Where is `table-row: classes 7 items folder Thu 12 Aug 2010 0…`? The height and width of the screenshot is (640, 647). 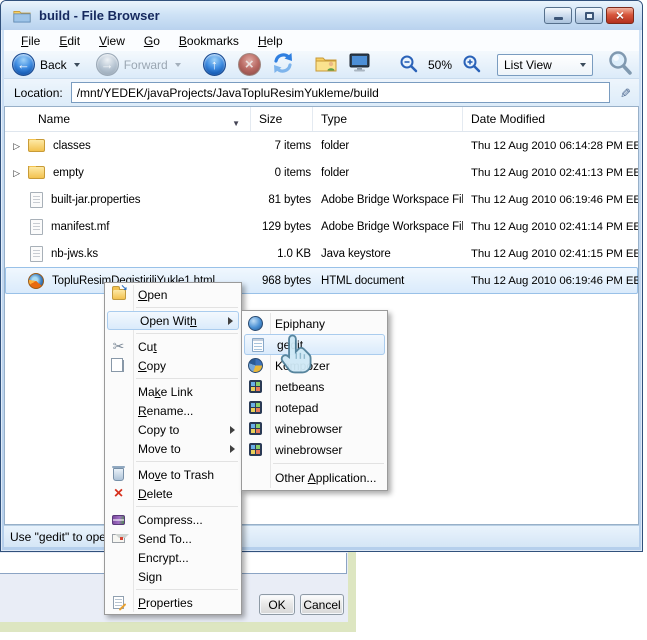 table-row: classes 7 items folder Thu 12 Aug 2010 0… is located at coordinates (321, 145).